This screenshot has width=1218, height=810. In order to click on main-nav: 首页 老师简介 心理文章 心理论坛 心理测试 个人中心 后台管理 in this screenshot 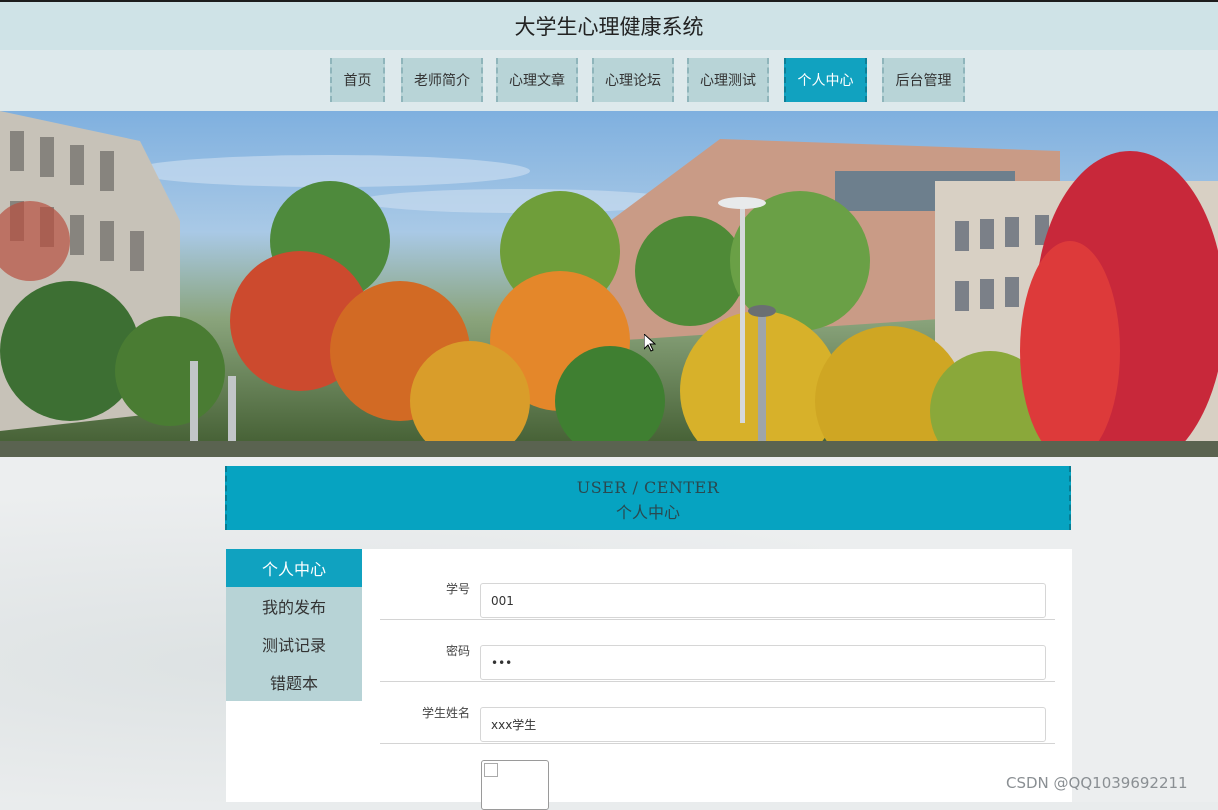, I will do `click(609, 80)`.